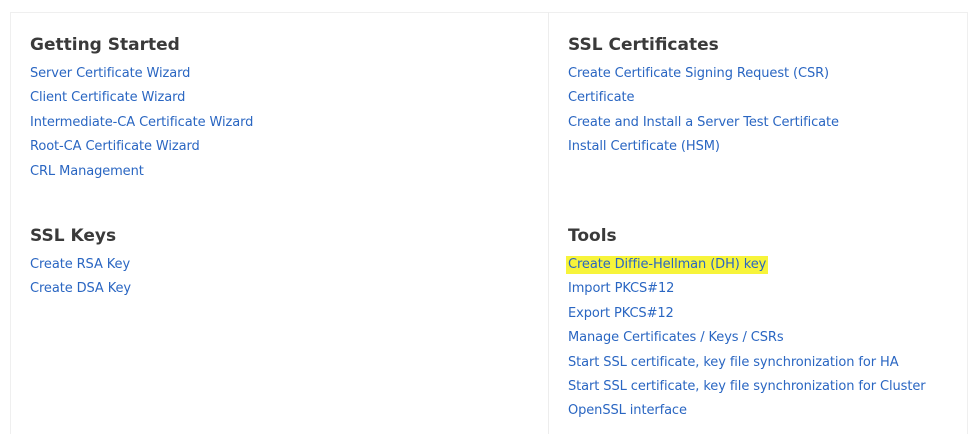  I want to click on list-item: Create Certificate Signing Request (CSR), so click(703, 74).